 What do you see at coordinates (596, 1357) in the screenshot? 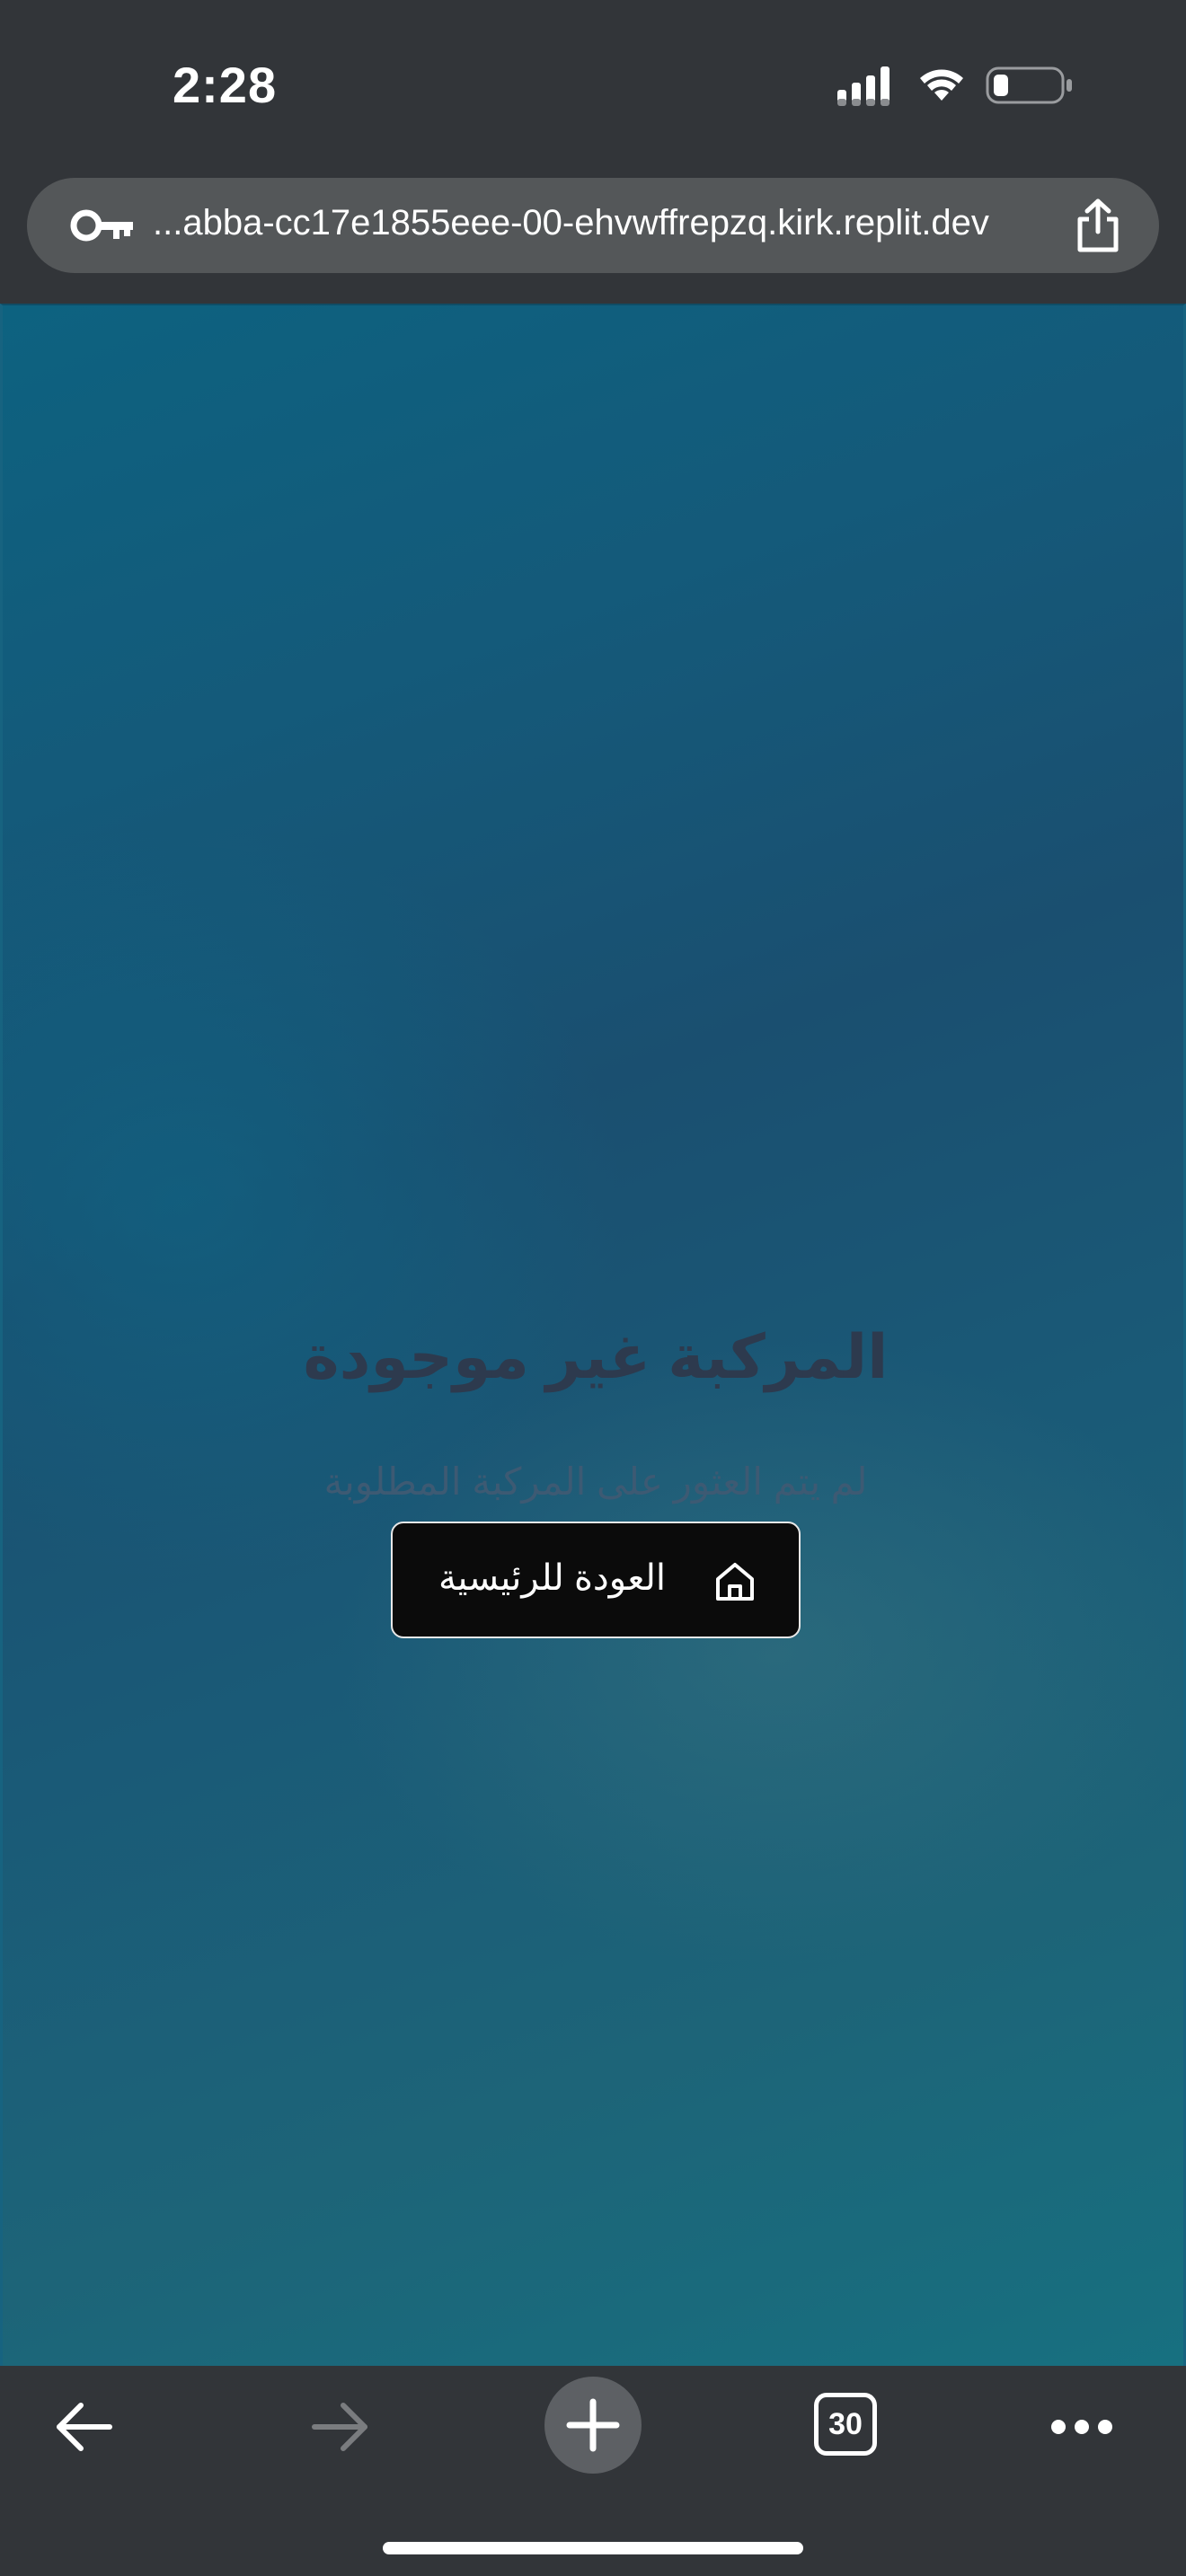
I see `page-title: المركبة غير موجودة` at bounding box center [596, 1357].